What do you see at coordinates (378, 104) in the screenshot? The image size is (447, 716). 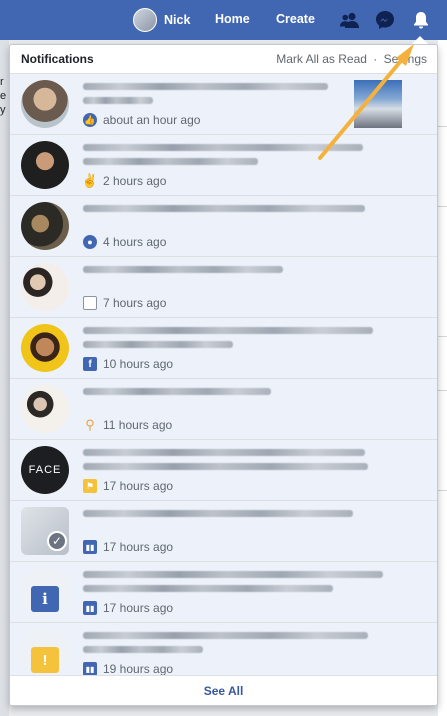 I see `notification-thumbnail` at bounding box center [378, 104].